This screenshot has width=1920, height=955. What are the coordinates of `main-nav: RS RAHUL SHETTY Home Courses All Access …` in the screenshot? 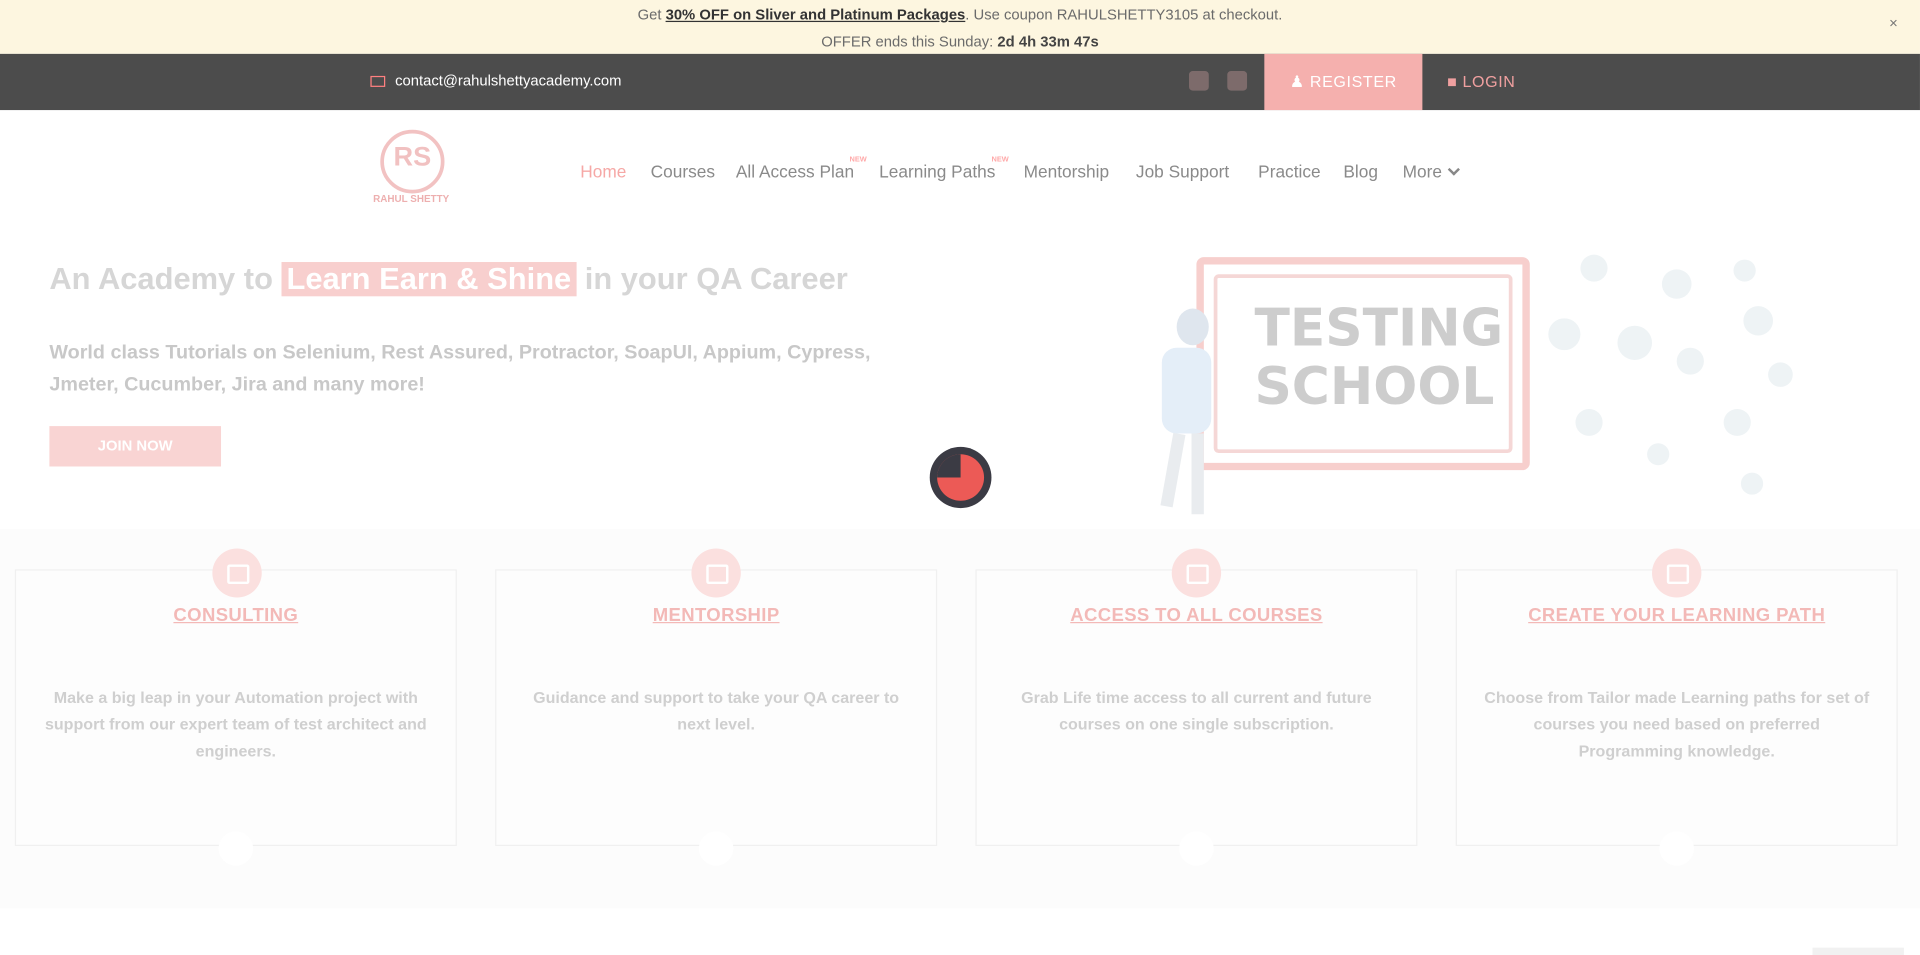 It's located at (960, 171).